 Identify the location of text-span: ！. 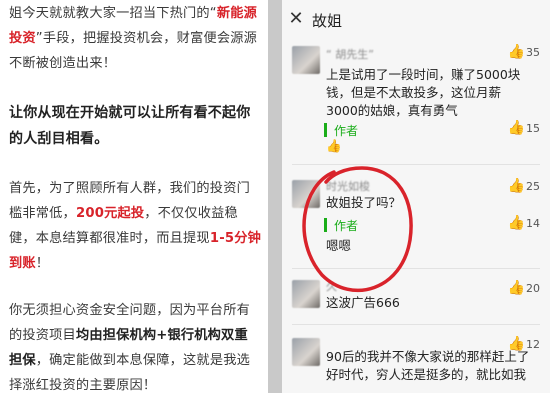
(42, 263).